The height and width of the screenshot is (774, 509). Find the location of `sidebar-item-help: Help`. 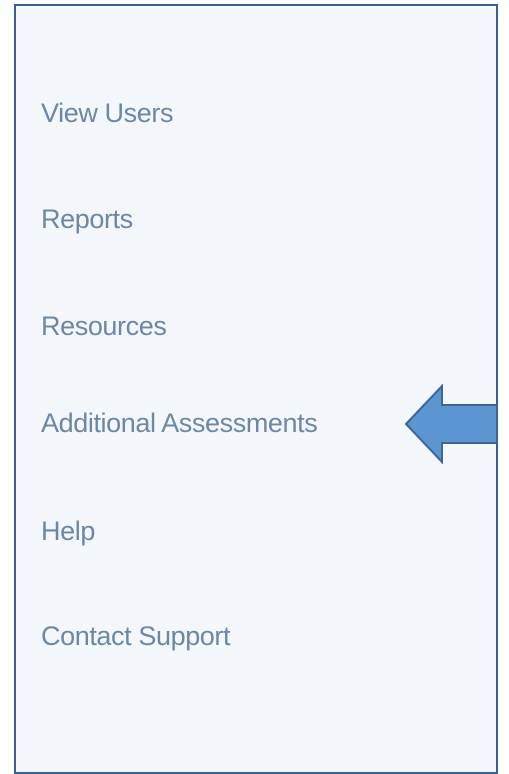

sidebar-item-help: Help is located at coordinates (68, 531).